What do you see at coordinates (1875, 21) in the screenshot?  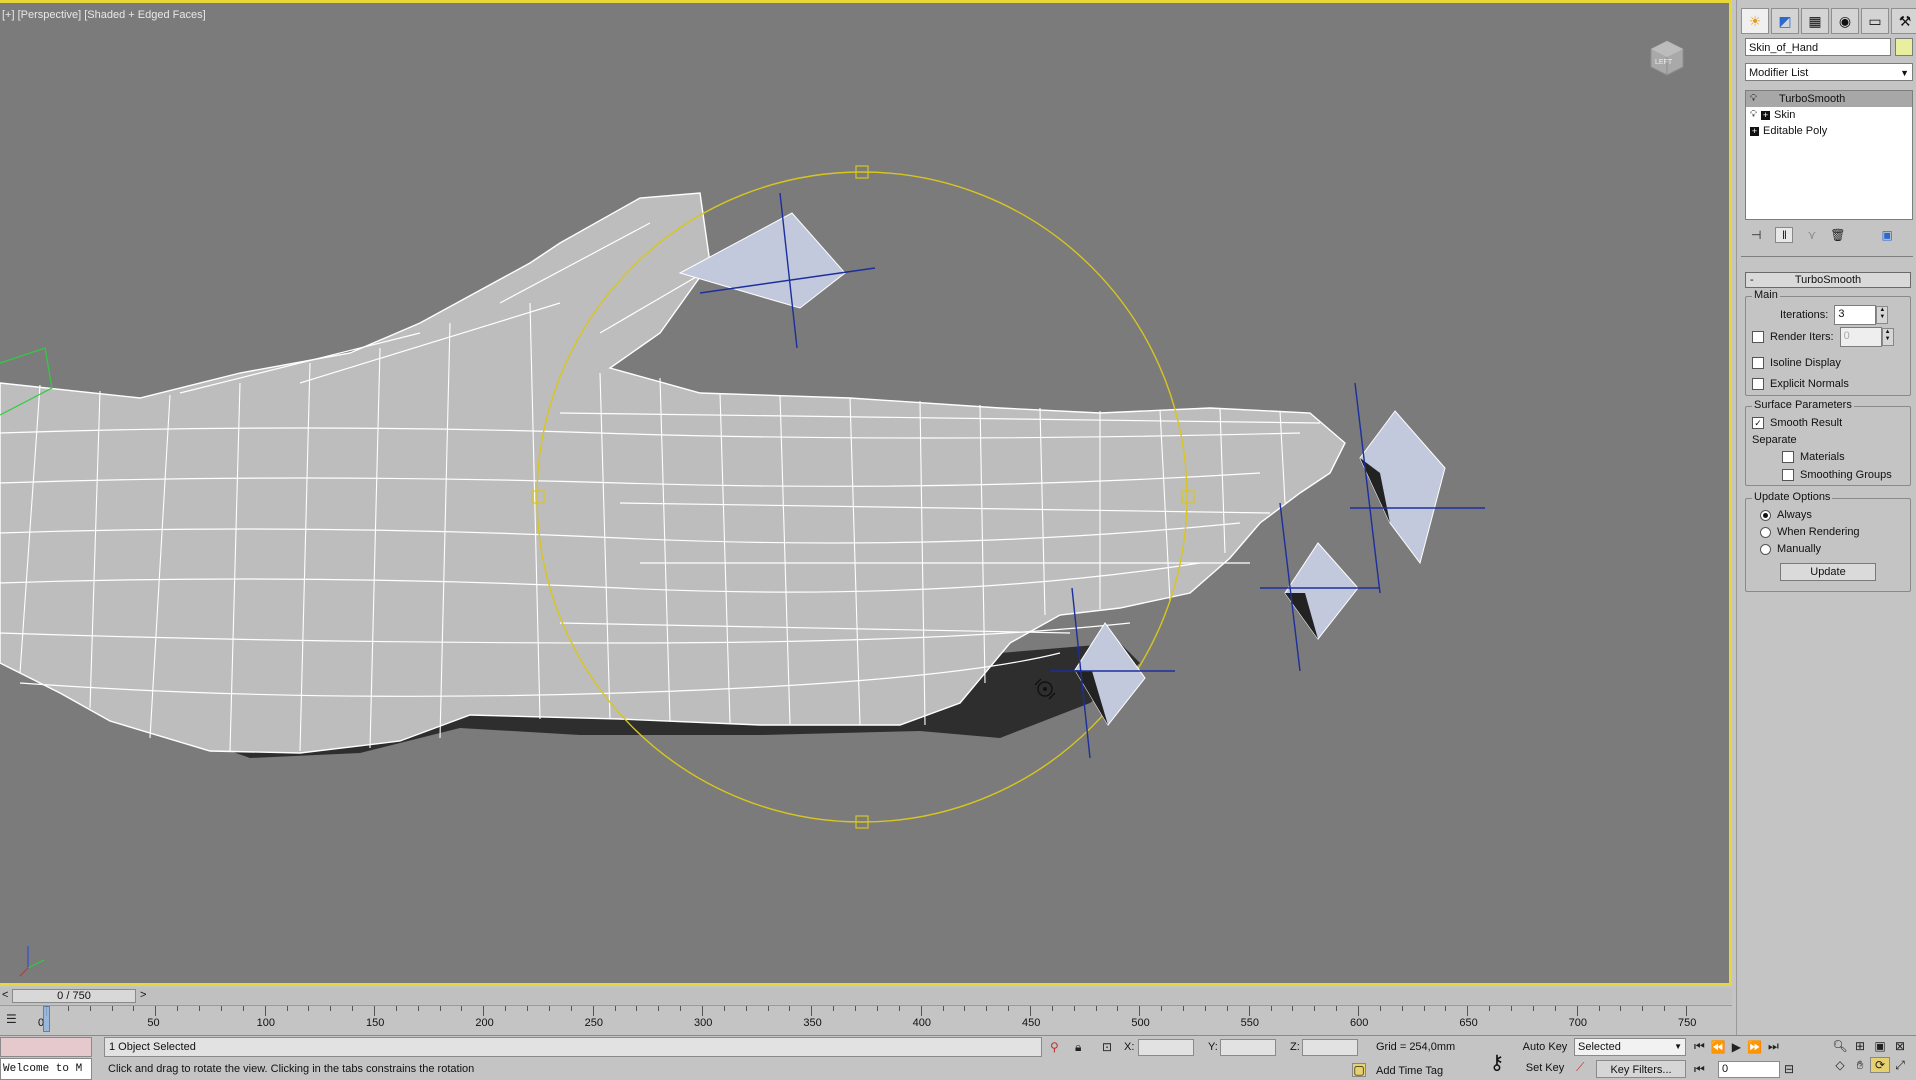 I see `display-tab-icon: ▭` at bounding box center [1875, 21].